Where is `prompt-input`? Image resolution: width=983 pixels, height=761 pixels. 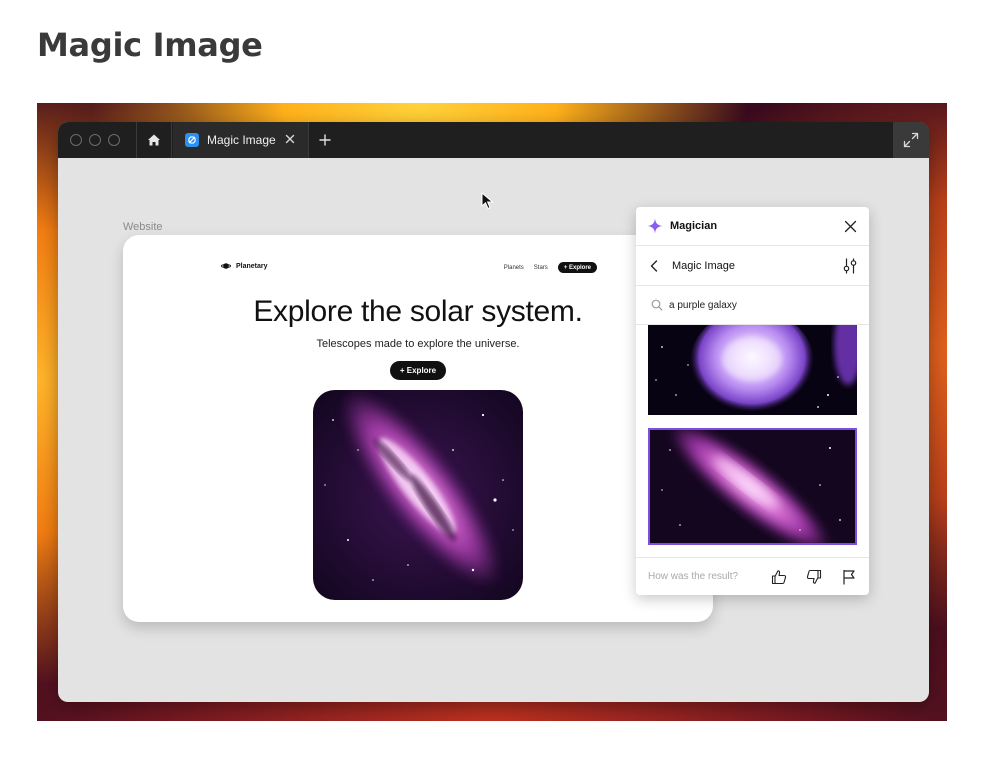
prompt-input is located at coordinates (759, 305).